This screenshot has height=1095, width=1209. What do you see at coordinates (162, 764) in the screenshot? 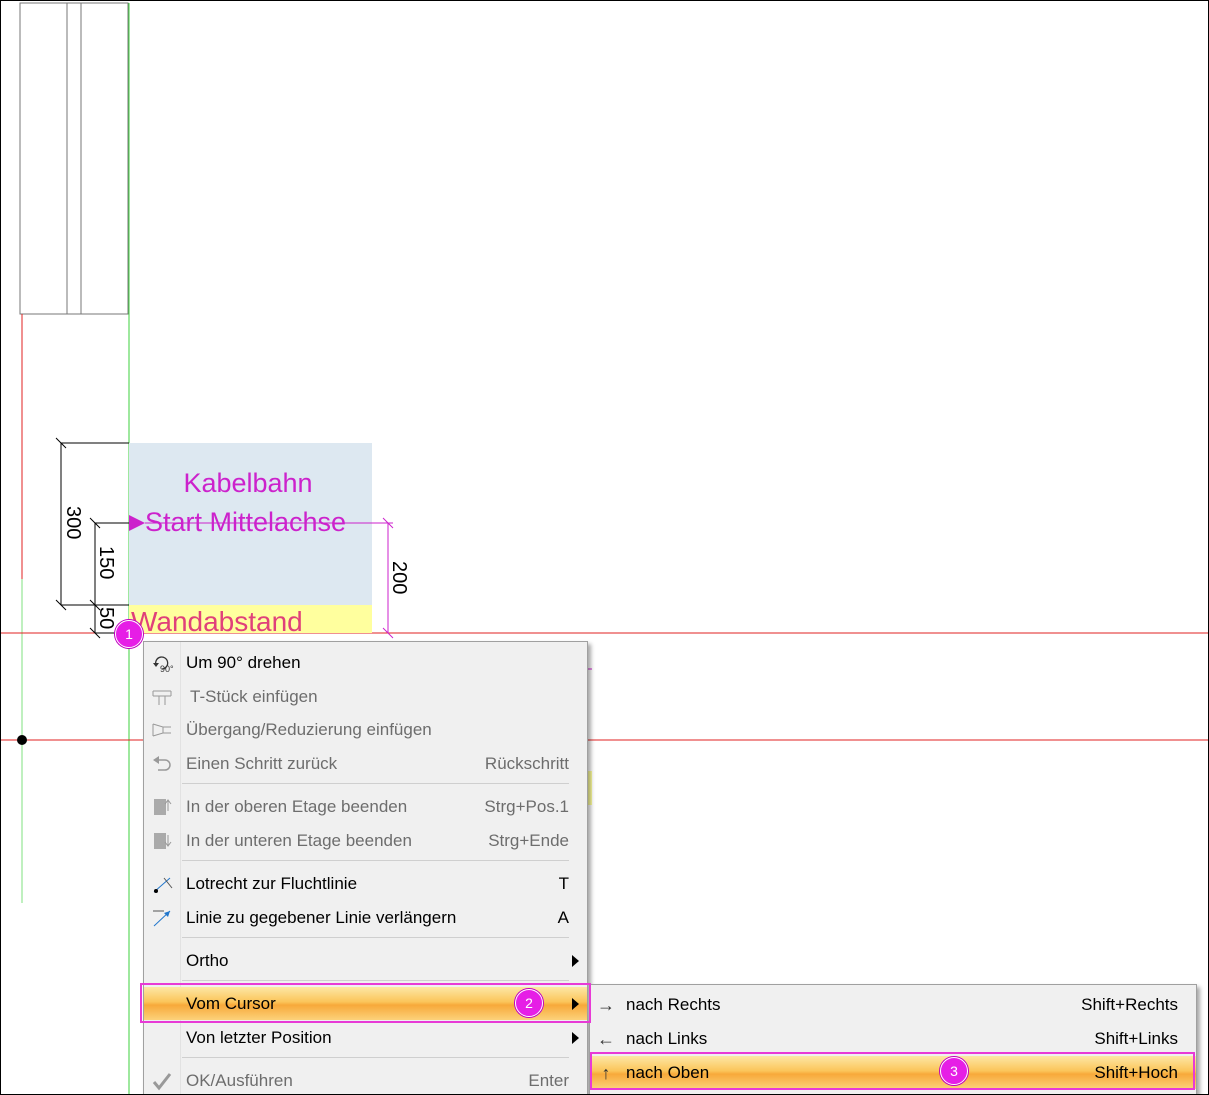
I see `undo-icon` at bounding box center [162, 764].